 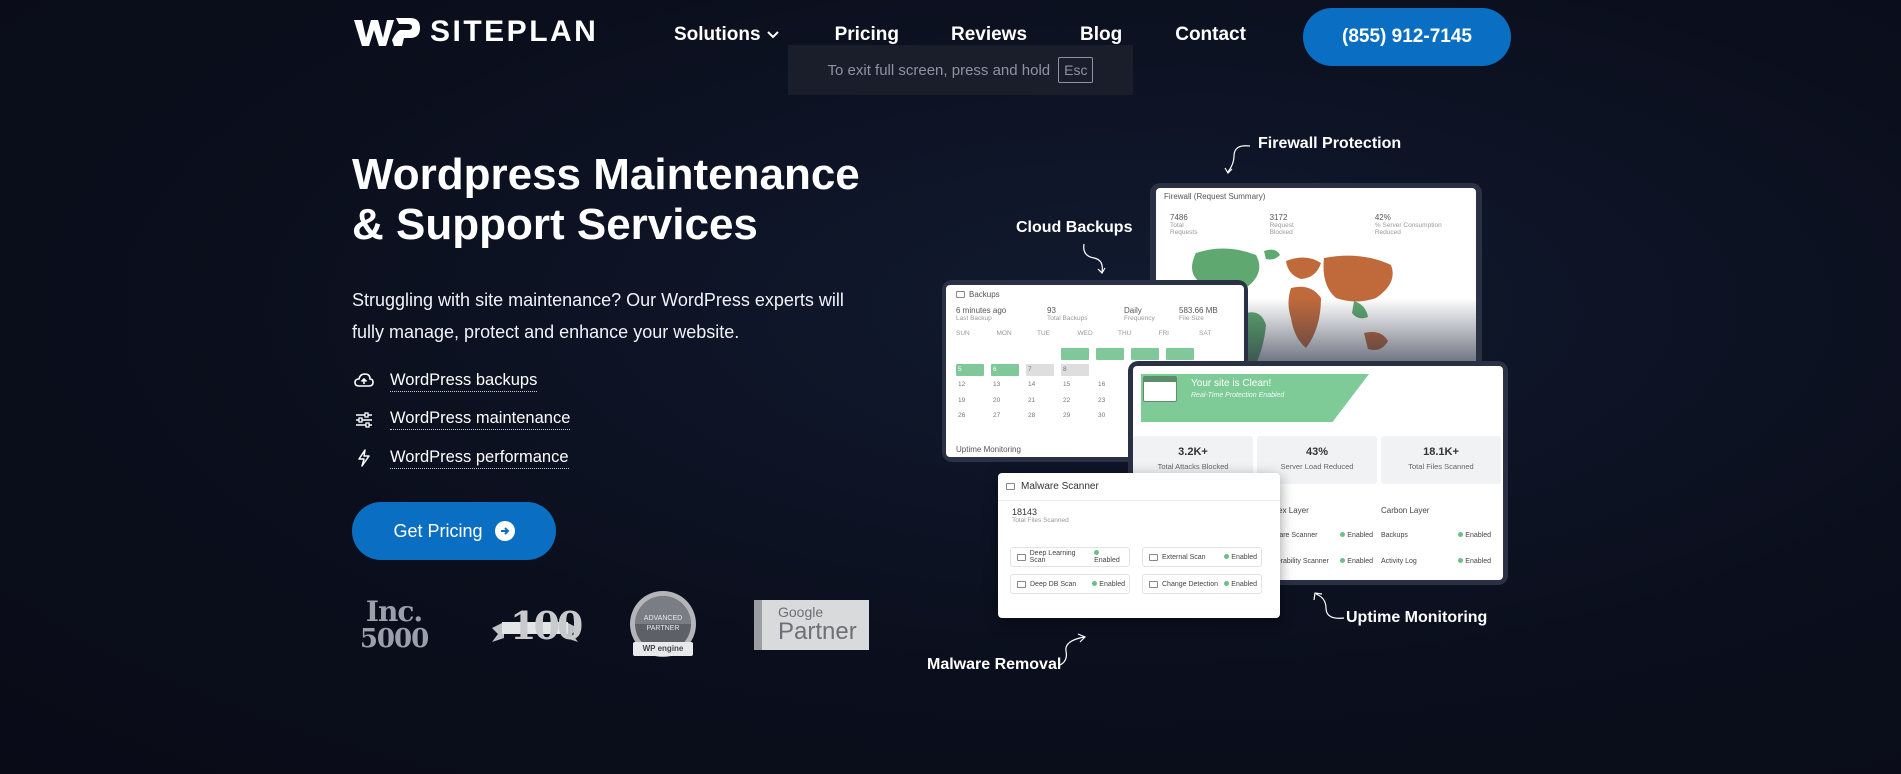 What do you see at coordinates (817, 631) in the screenshot?
I see `google-badge-line2: Partner` at bounding box center [817, 631].